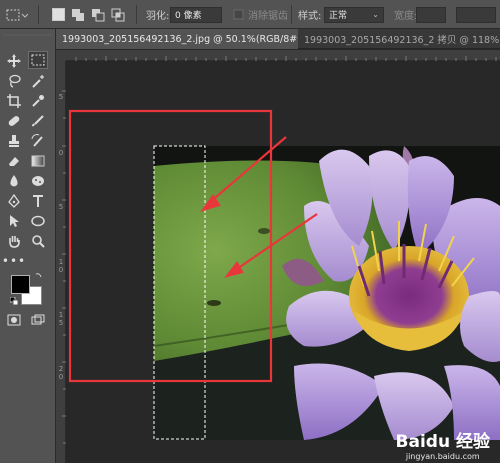 Image resolution: width=500 pixels, height=463 pixels. Describe the element at coordinates (375, 14) in the screenshot. I see `chevron-down-icon: ⌄` at that location.